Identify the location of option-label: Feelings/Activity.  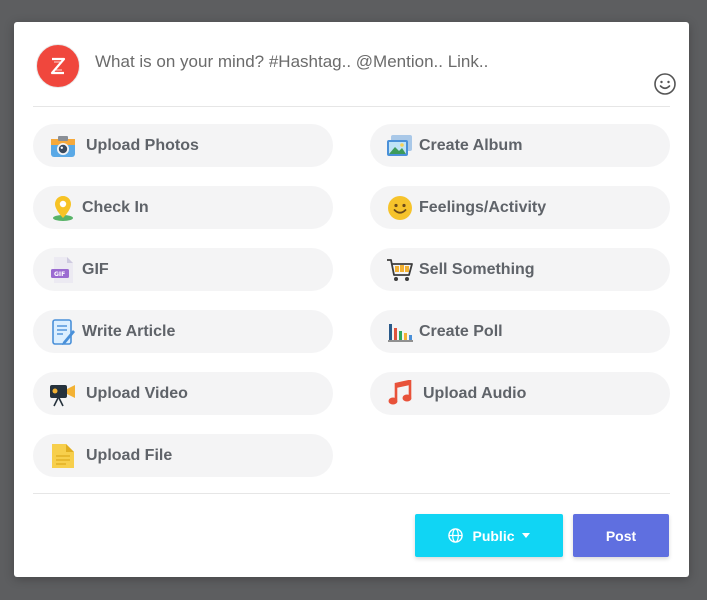
(483, 207).